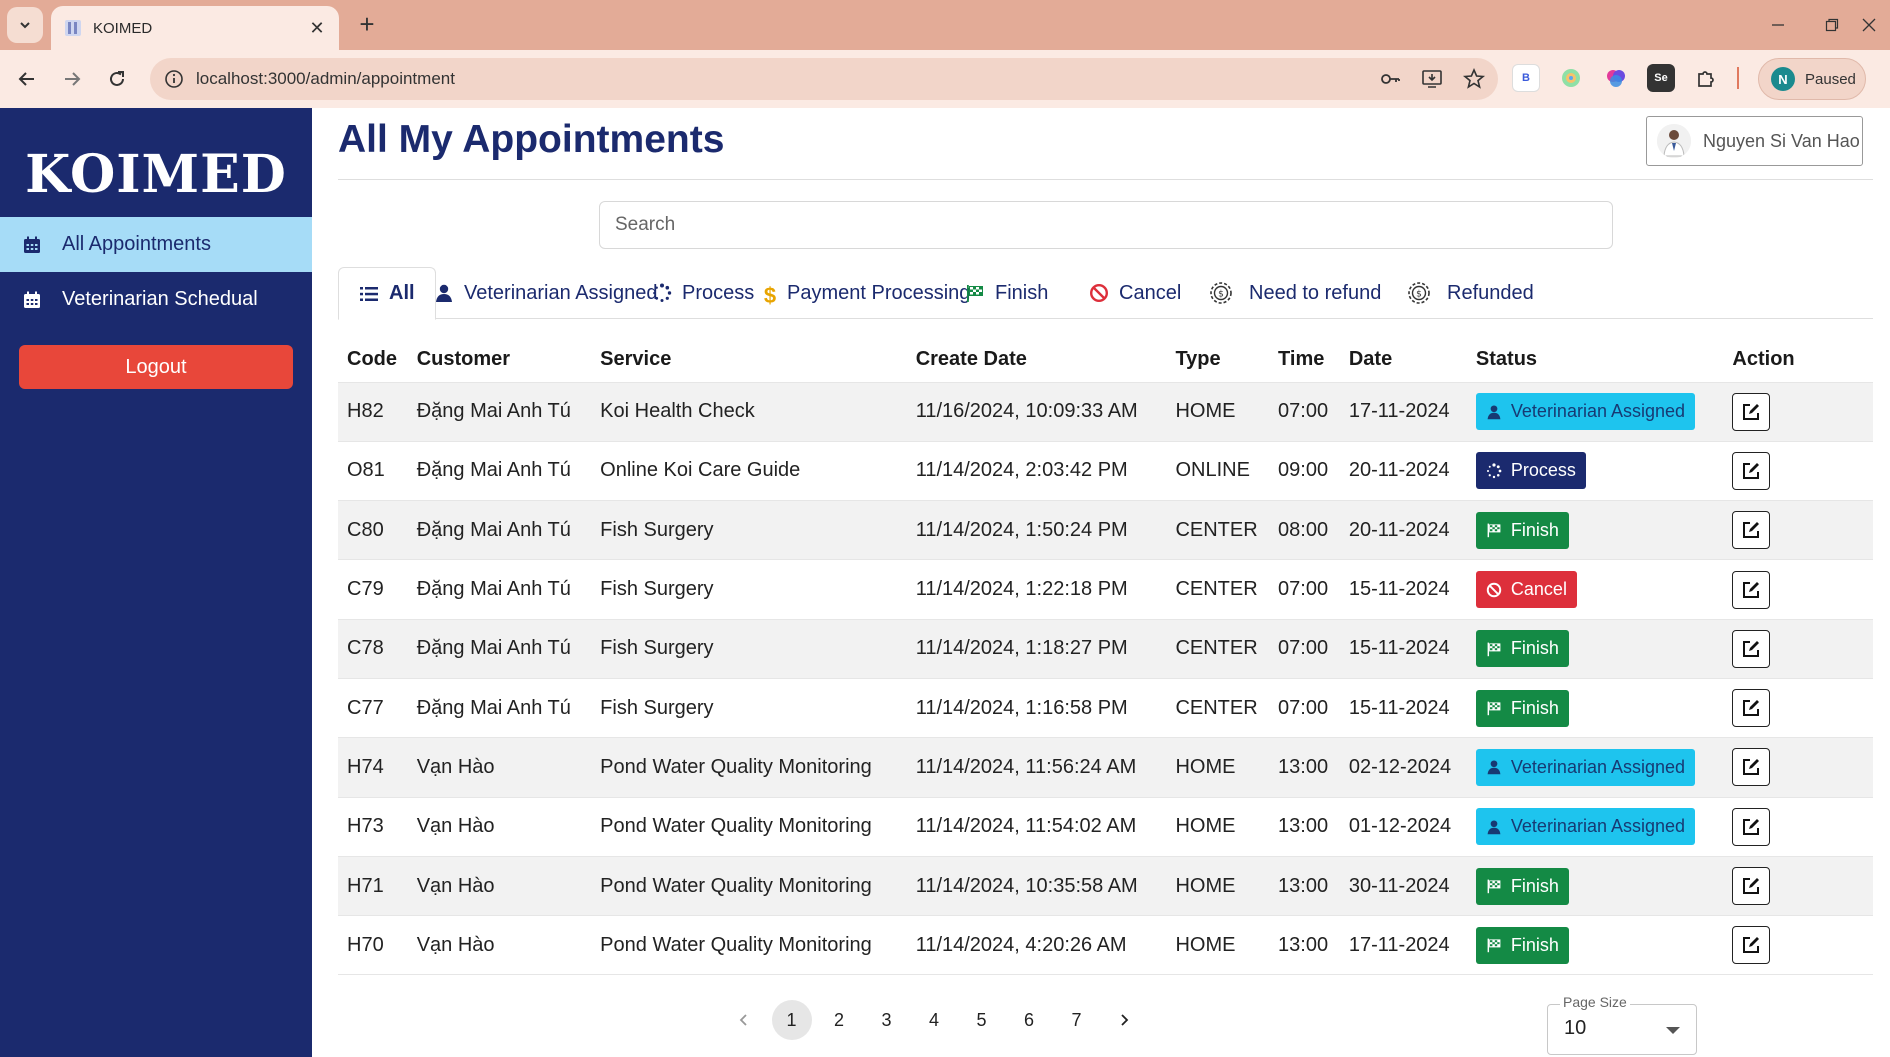 The image size is (1890, 1057). What do you see at coordinates (1869, 25) in the screenshot?
I see `close-window-button` at bounding box center [1869, 25].